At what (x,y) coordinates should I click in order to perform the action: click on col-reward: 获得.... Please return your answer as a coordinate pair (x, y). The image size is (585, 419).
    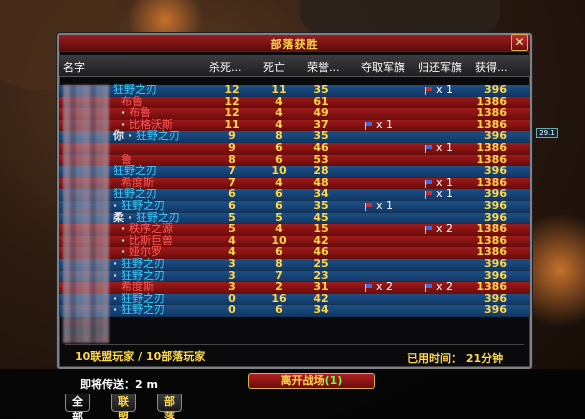
    Looking at the image, I should click on (491, 67).